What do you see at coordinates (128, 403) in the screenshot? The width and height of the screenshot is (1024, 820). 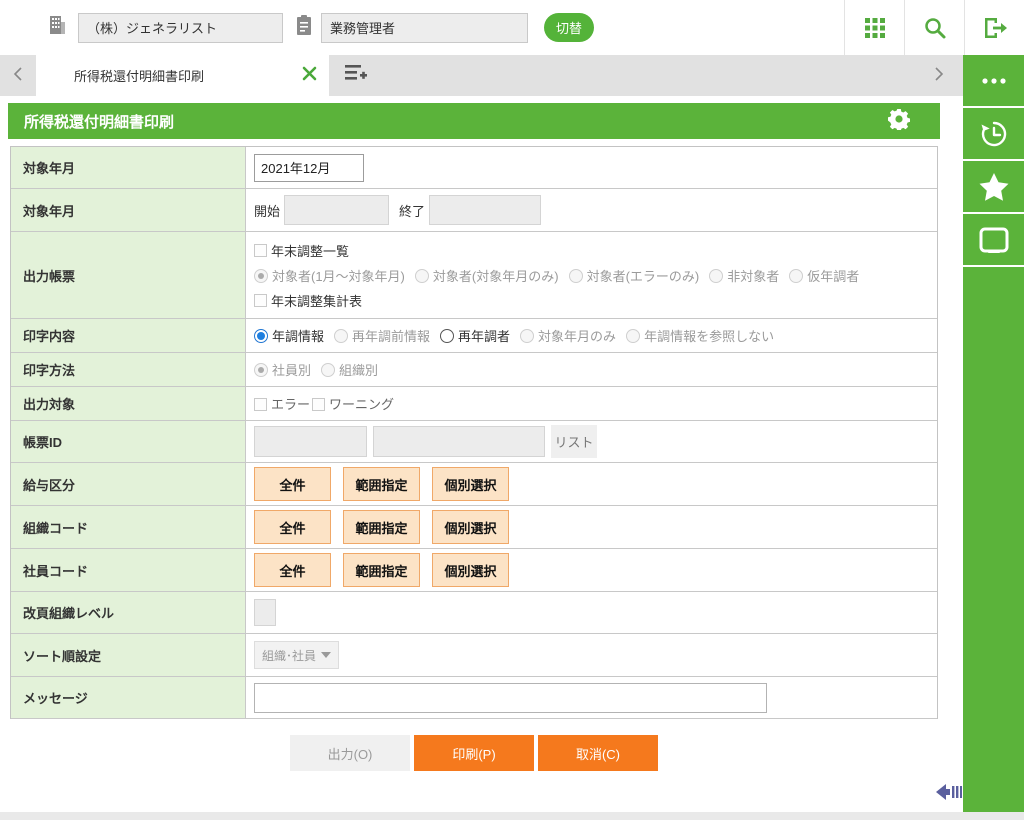 I see `field-label: 出力対象` at bounding box center [128, 403].